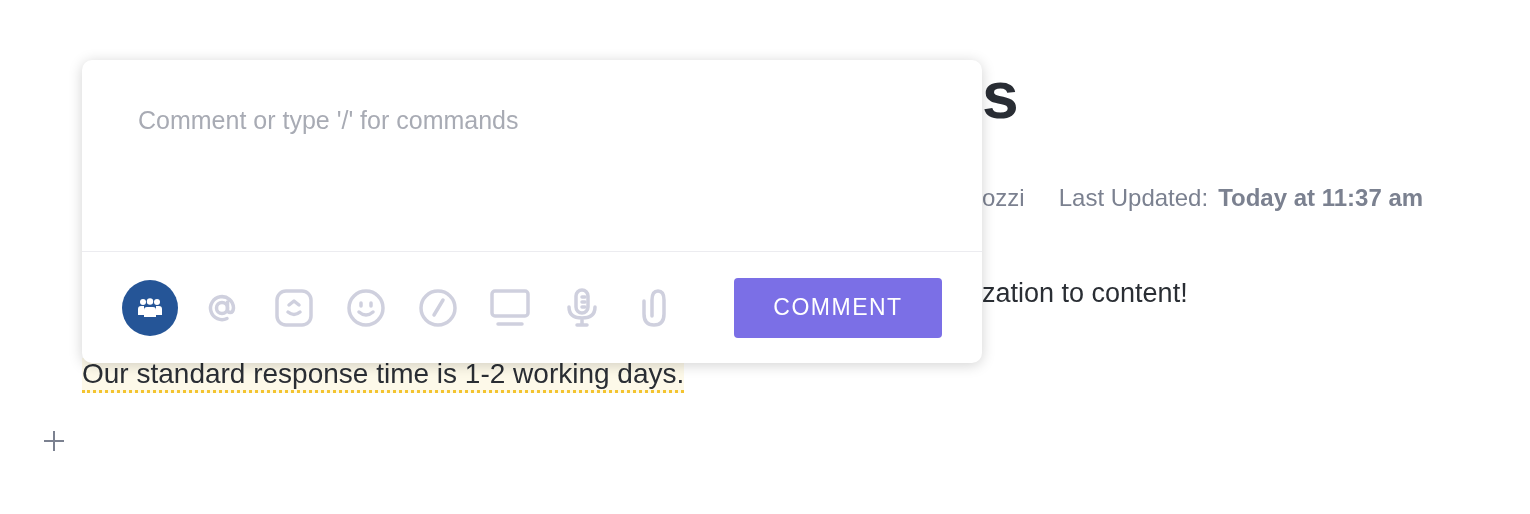 The height and width of the screenshot is (514, 1530). Describe the element at coordinates (1003, 198) in the screenshot. I see `author-name: ozzi` at that location.